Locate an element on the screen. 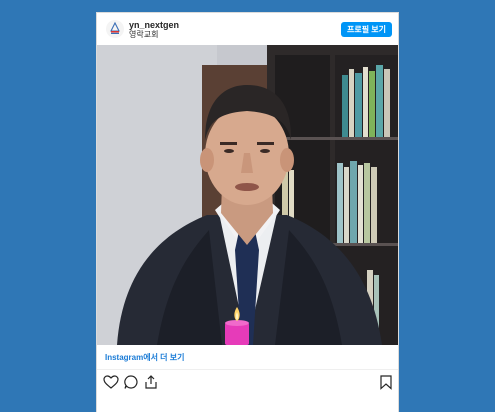 This screenshot has height=412, width=495. church-logo-icon is located at coordinates (115, 27).